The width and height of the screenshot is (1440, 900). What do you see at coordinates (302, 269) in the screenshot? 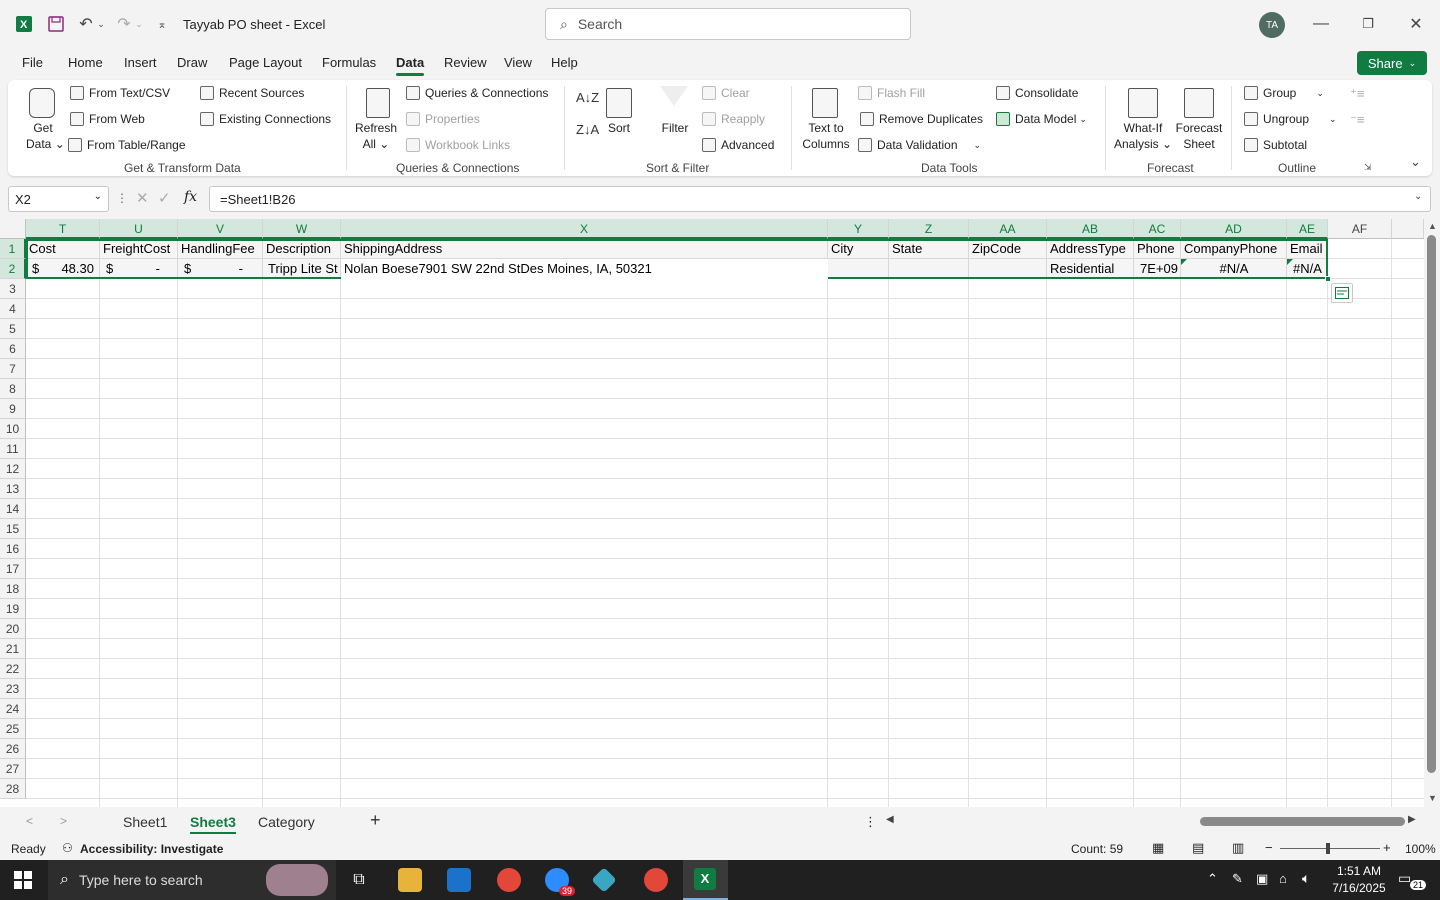
I see `cell-w2: Tripp Lite St` at bounding box center [302, 269].